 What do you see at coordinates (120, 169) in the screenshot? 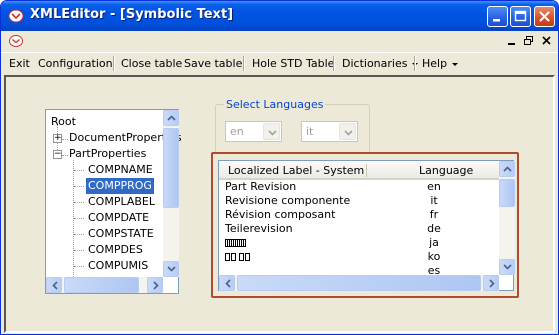
I see `tree-label: COMPNAME` at bounding box center [120, 169].